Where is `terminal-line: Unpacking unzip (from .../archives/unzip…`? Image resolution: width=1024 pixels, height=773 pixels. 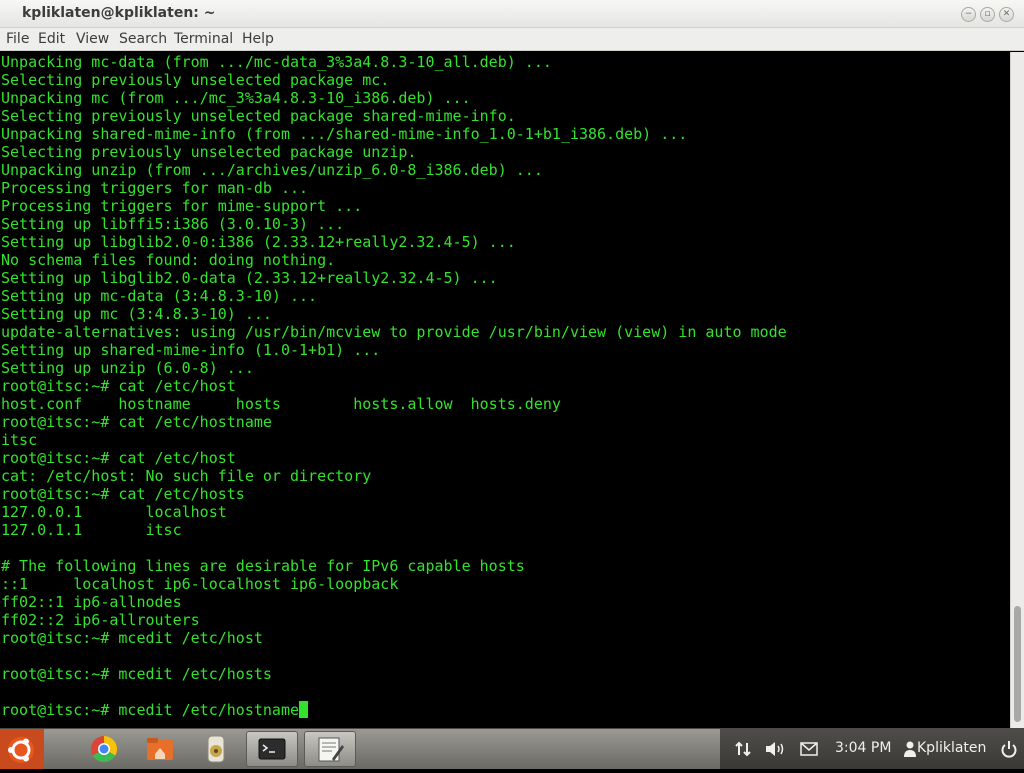
terminal-line: Unpacking unzip (from .../archives/unzip… is located at coordinates (272, 170).